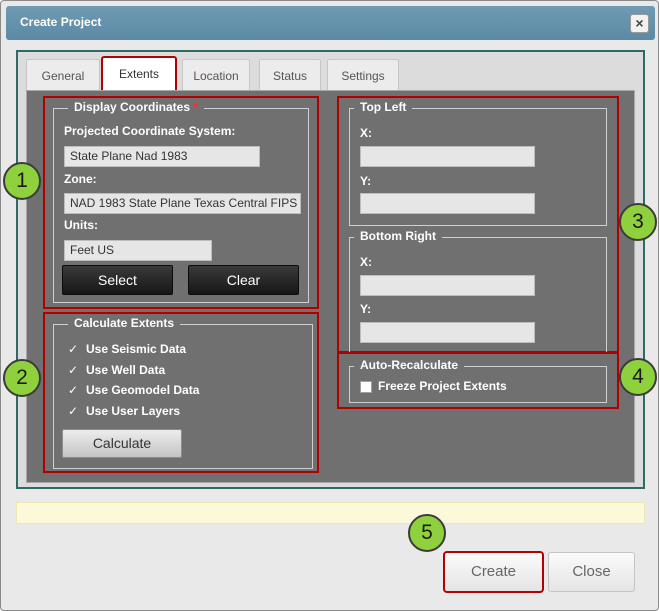 This screenshot has height=611, width=659. Describe the element at coordinates (442, 386) in the screenshot. I see `freeze-extents-label: Freeze Project Extents` at that location.